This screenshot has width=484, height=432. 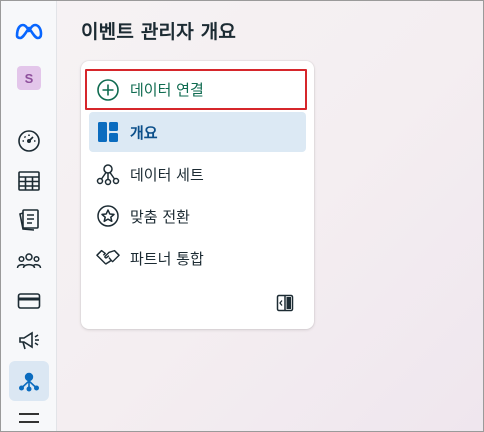 I want to click on dashboard-layout-icon, so click(x=108, y=132).